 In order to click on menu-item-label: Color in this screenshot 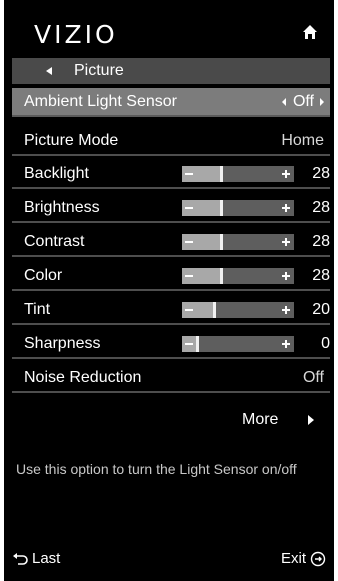, I will do `click(43, 275)`.